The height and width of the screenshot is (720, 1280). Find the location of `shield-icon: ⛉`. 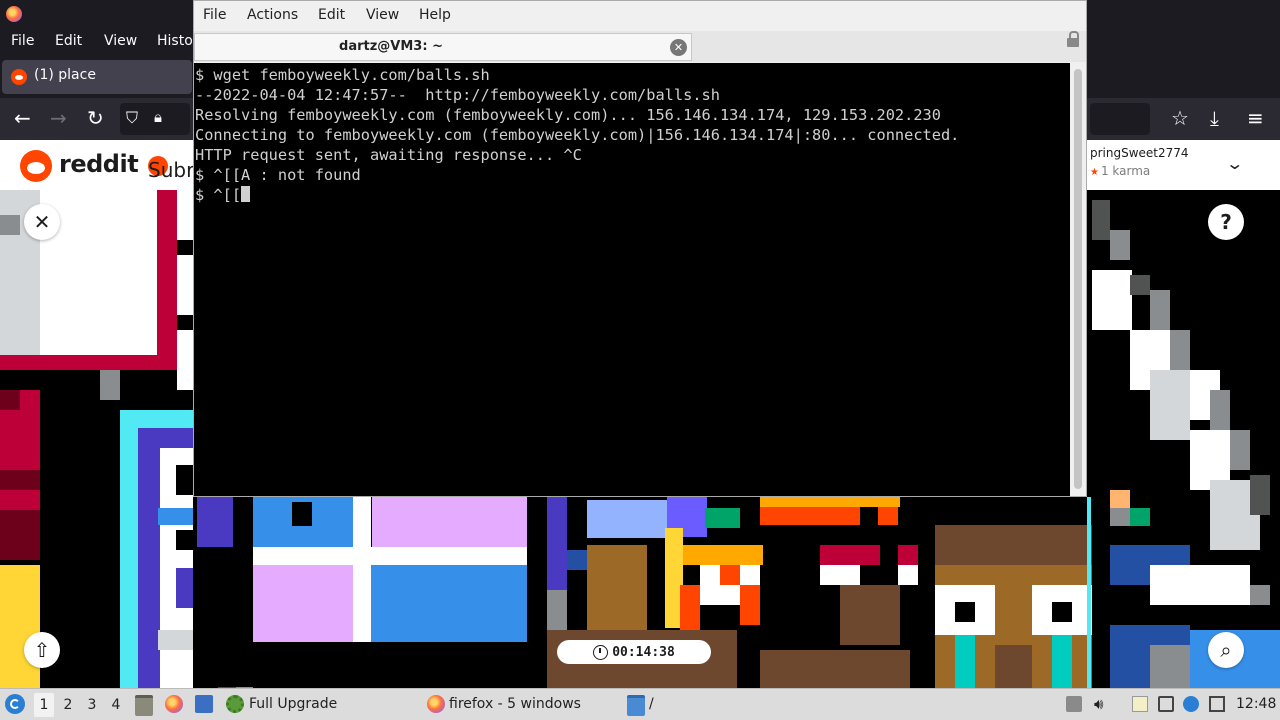

shield-icon: ⛉ is located at coordinates (132, 118).